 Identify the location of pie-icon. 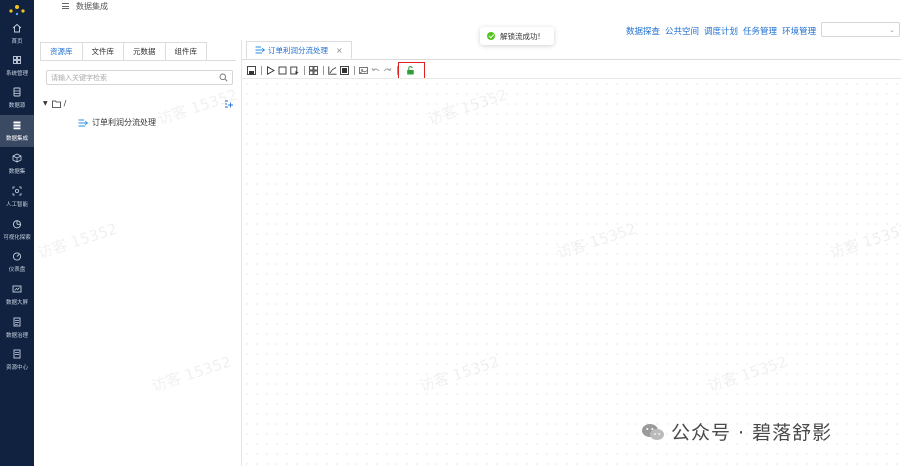
(17, 224).